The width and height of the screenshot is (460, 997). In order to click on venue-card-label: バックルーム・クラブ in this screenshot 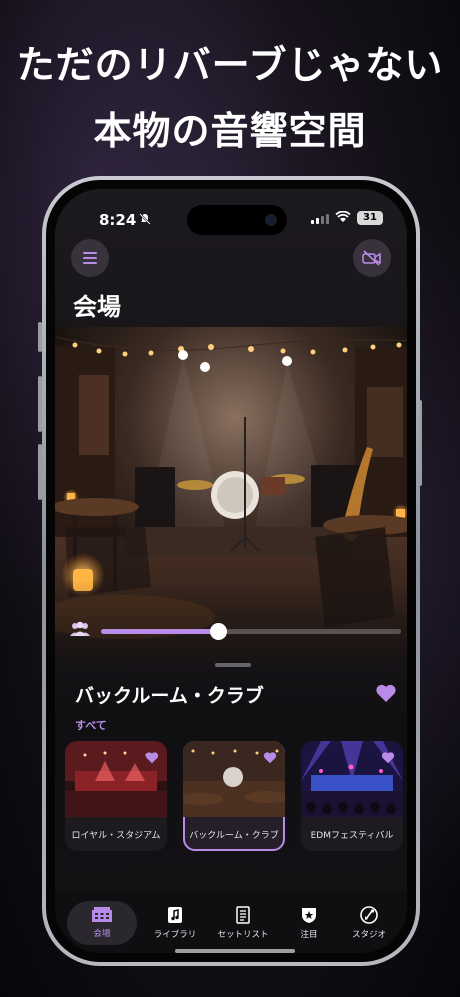, I will do `click(234, 835)`.